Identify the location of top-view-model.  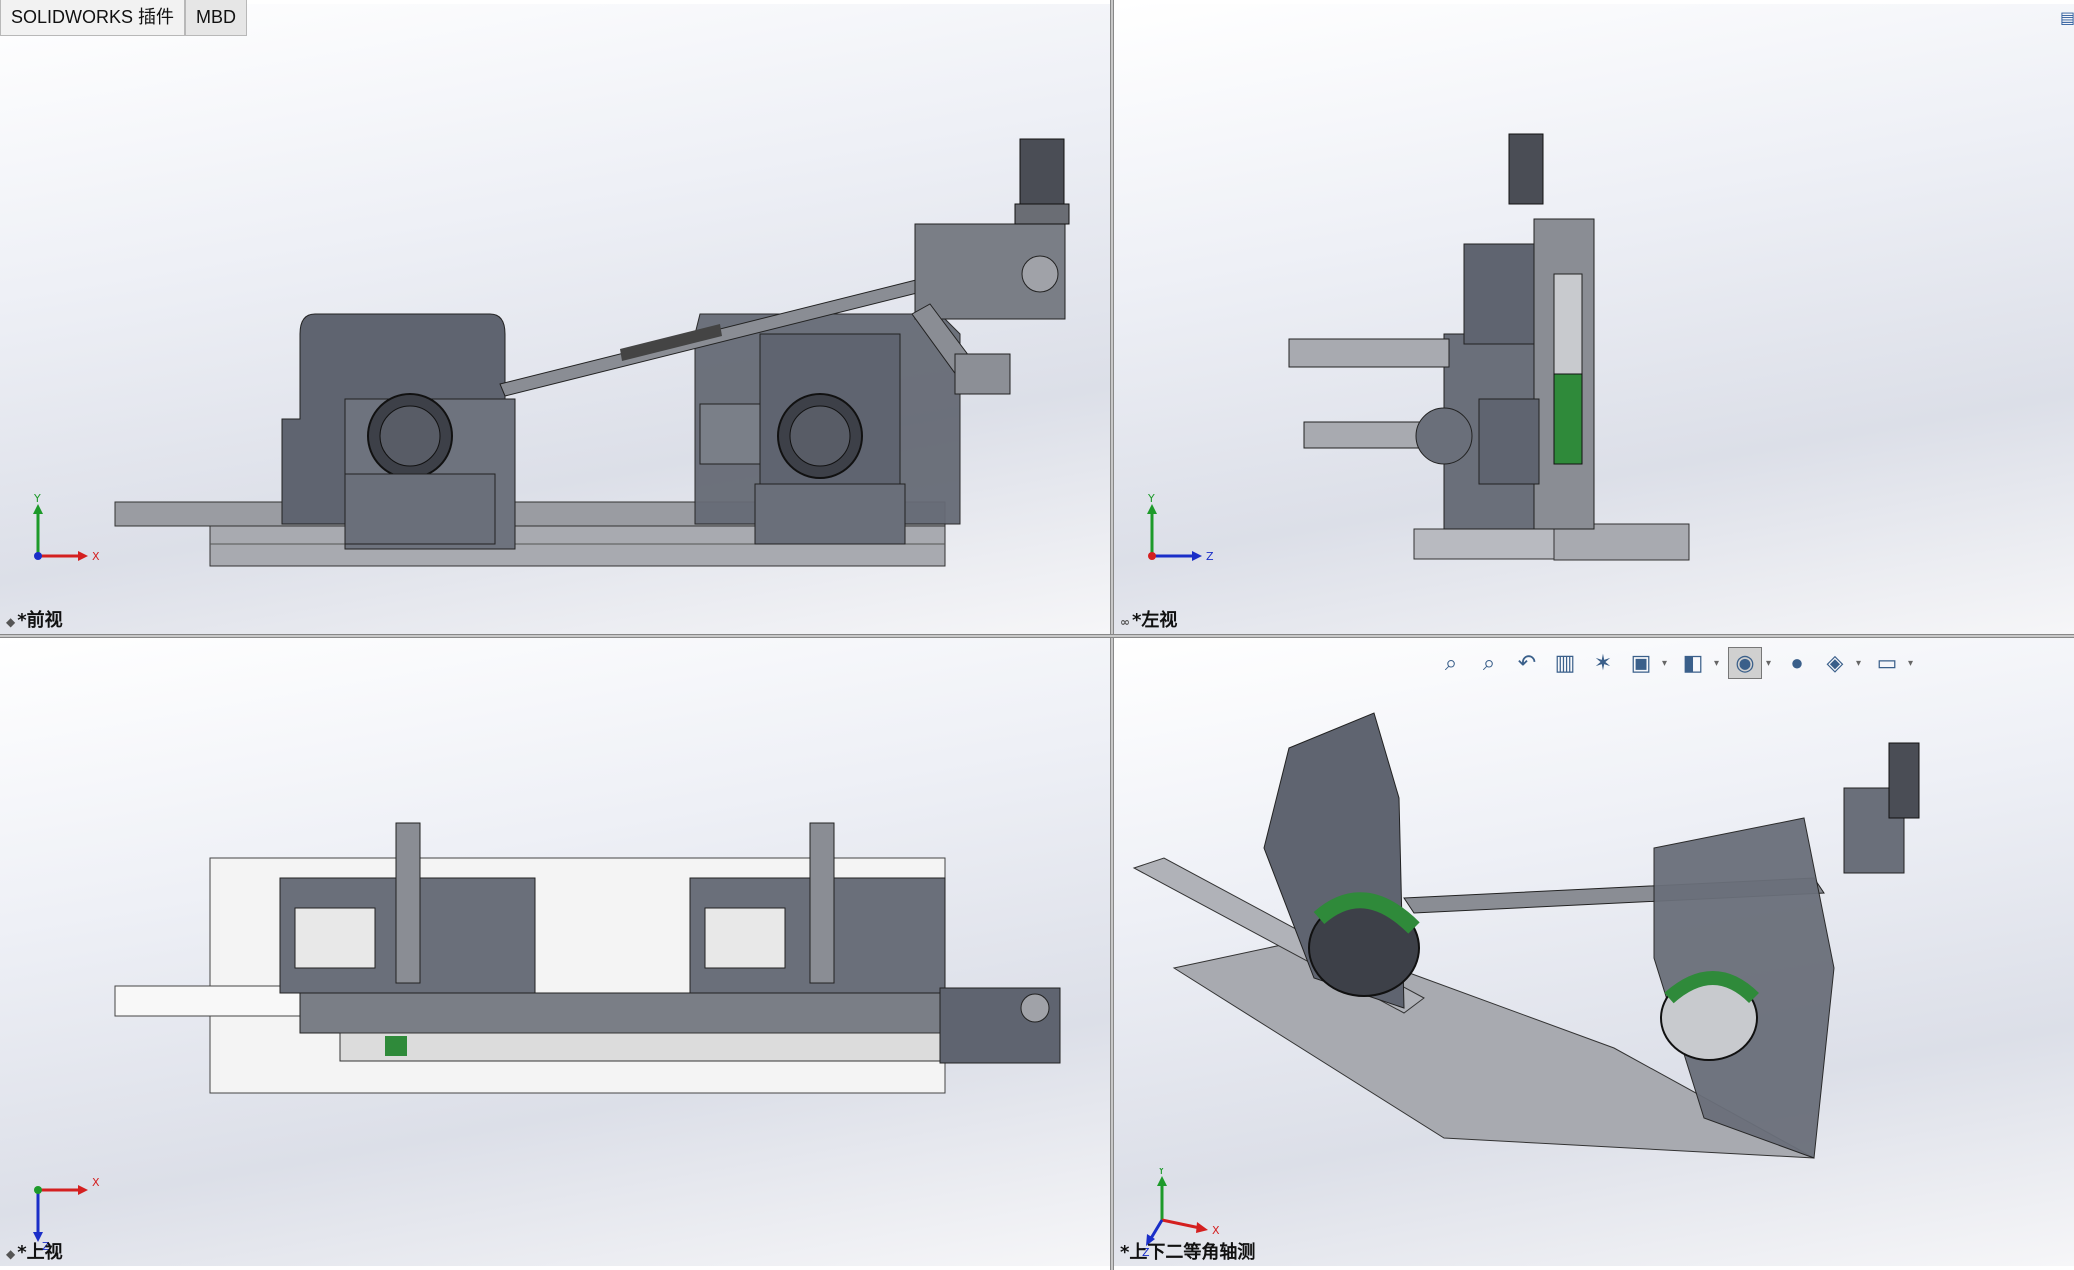
(587, 958).